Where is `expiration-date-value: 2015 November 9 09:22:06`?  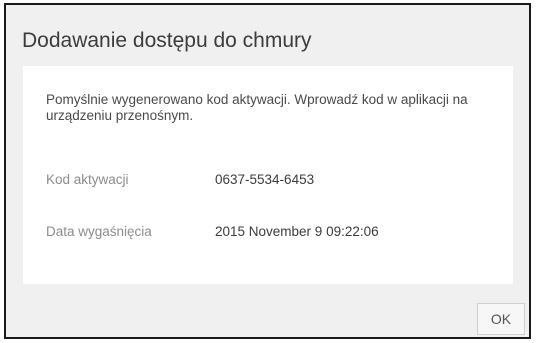
expiration-date-value: 2015 November 9 09:22:06 is located at coordinates (297, 231).